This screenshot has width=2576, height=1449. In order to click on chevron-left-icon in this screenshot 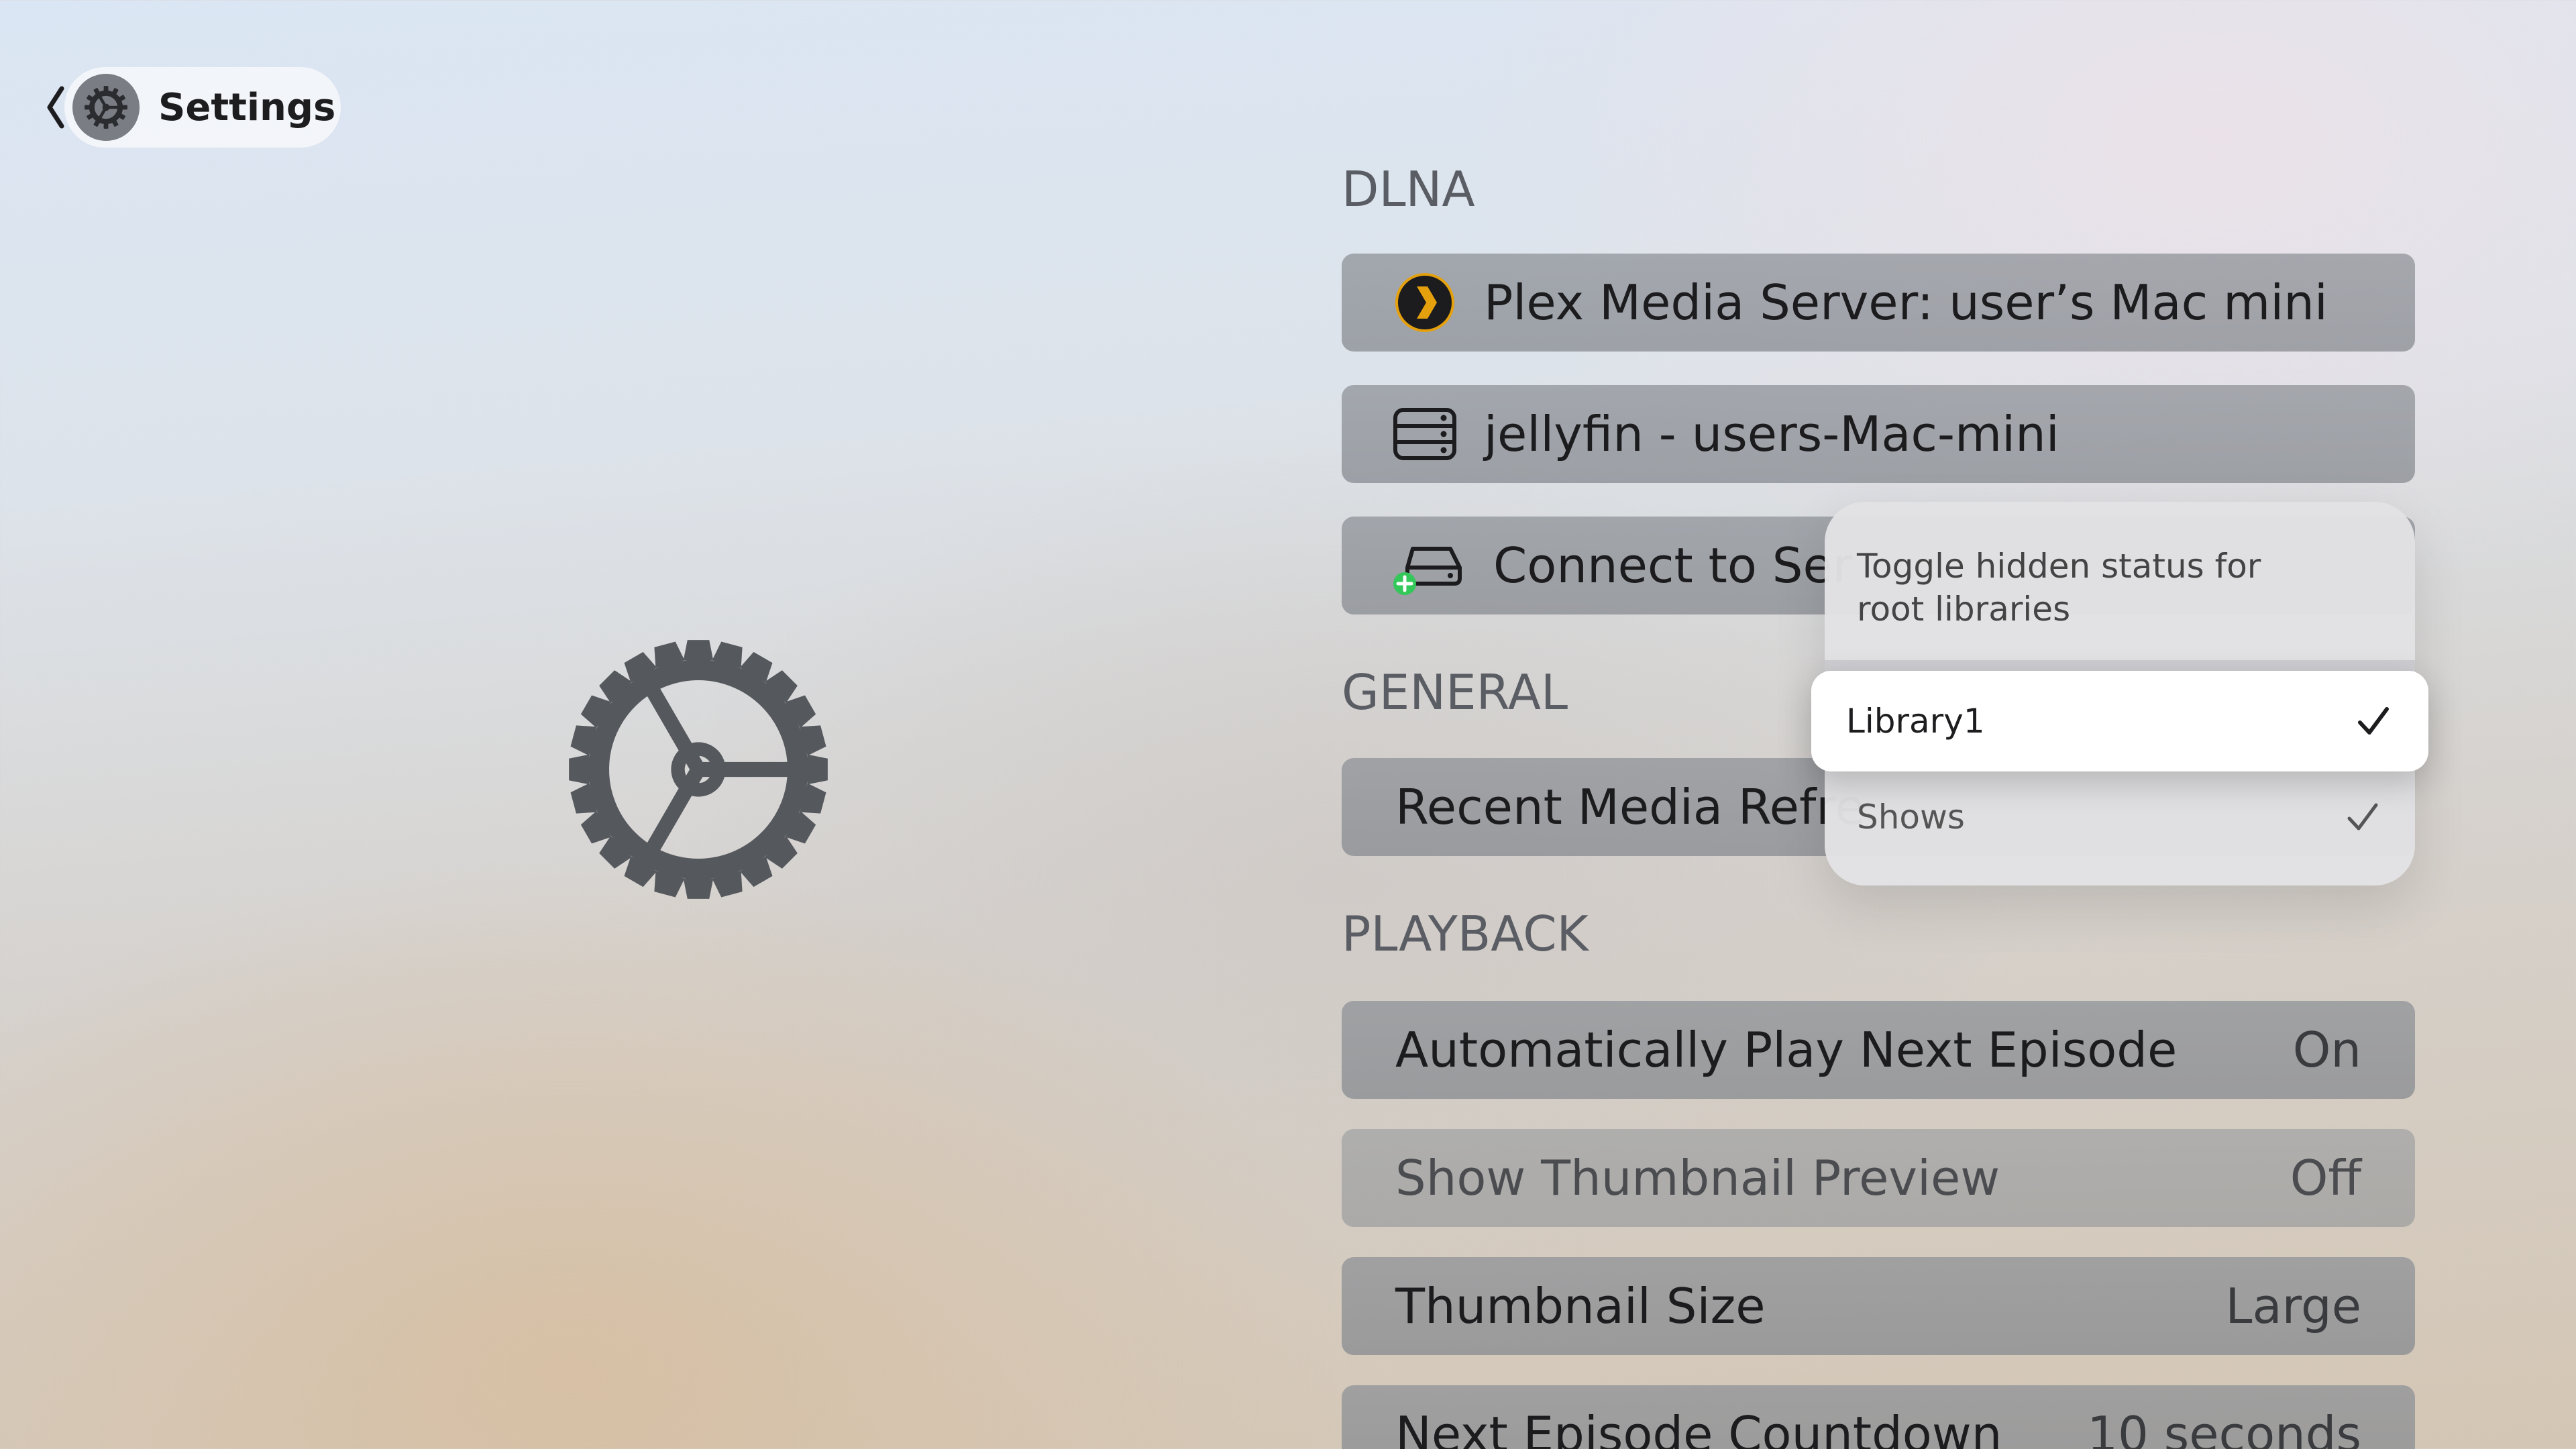, I will do `click(55, 107)`.